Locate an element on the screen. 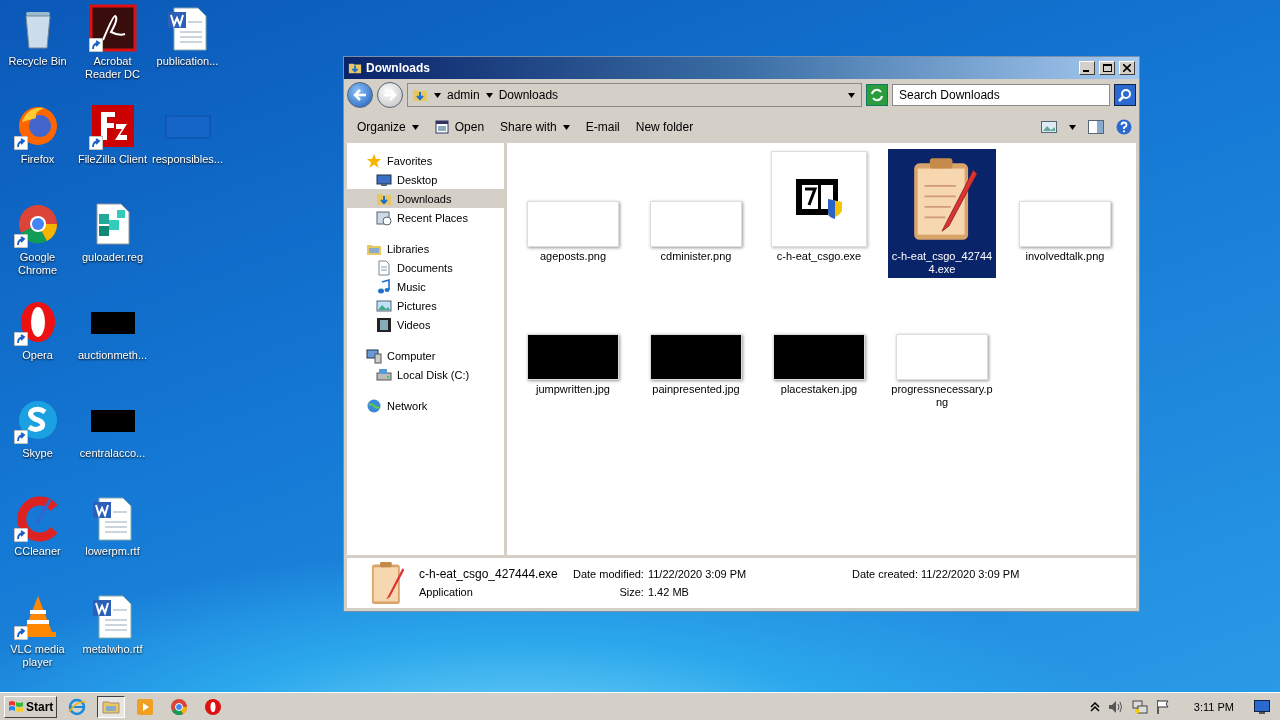  refresh-icon is located at coordinates (877, 95).